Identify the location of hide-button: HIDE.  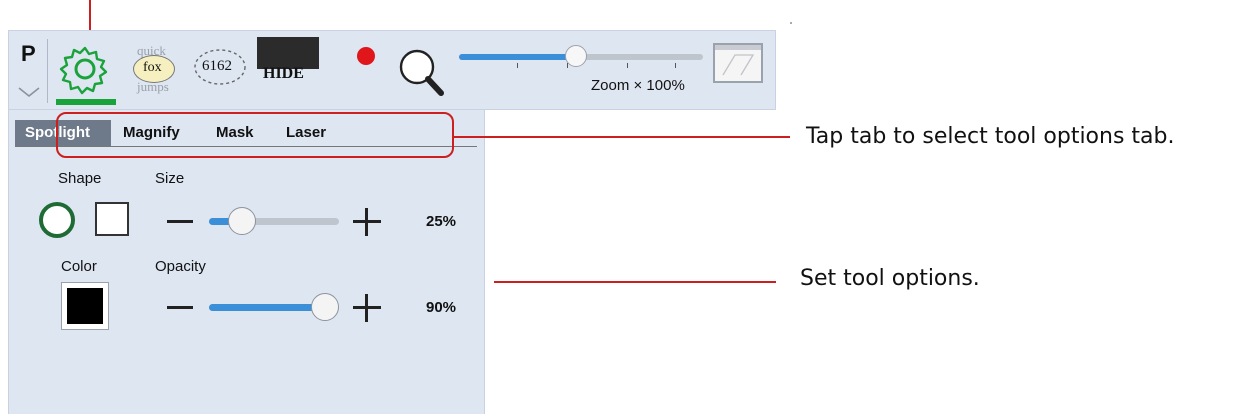
(288, 61).